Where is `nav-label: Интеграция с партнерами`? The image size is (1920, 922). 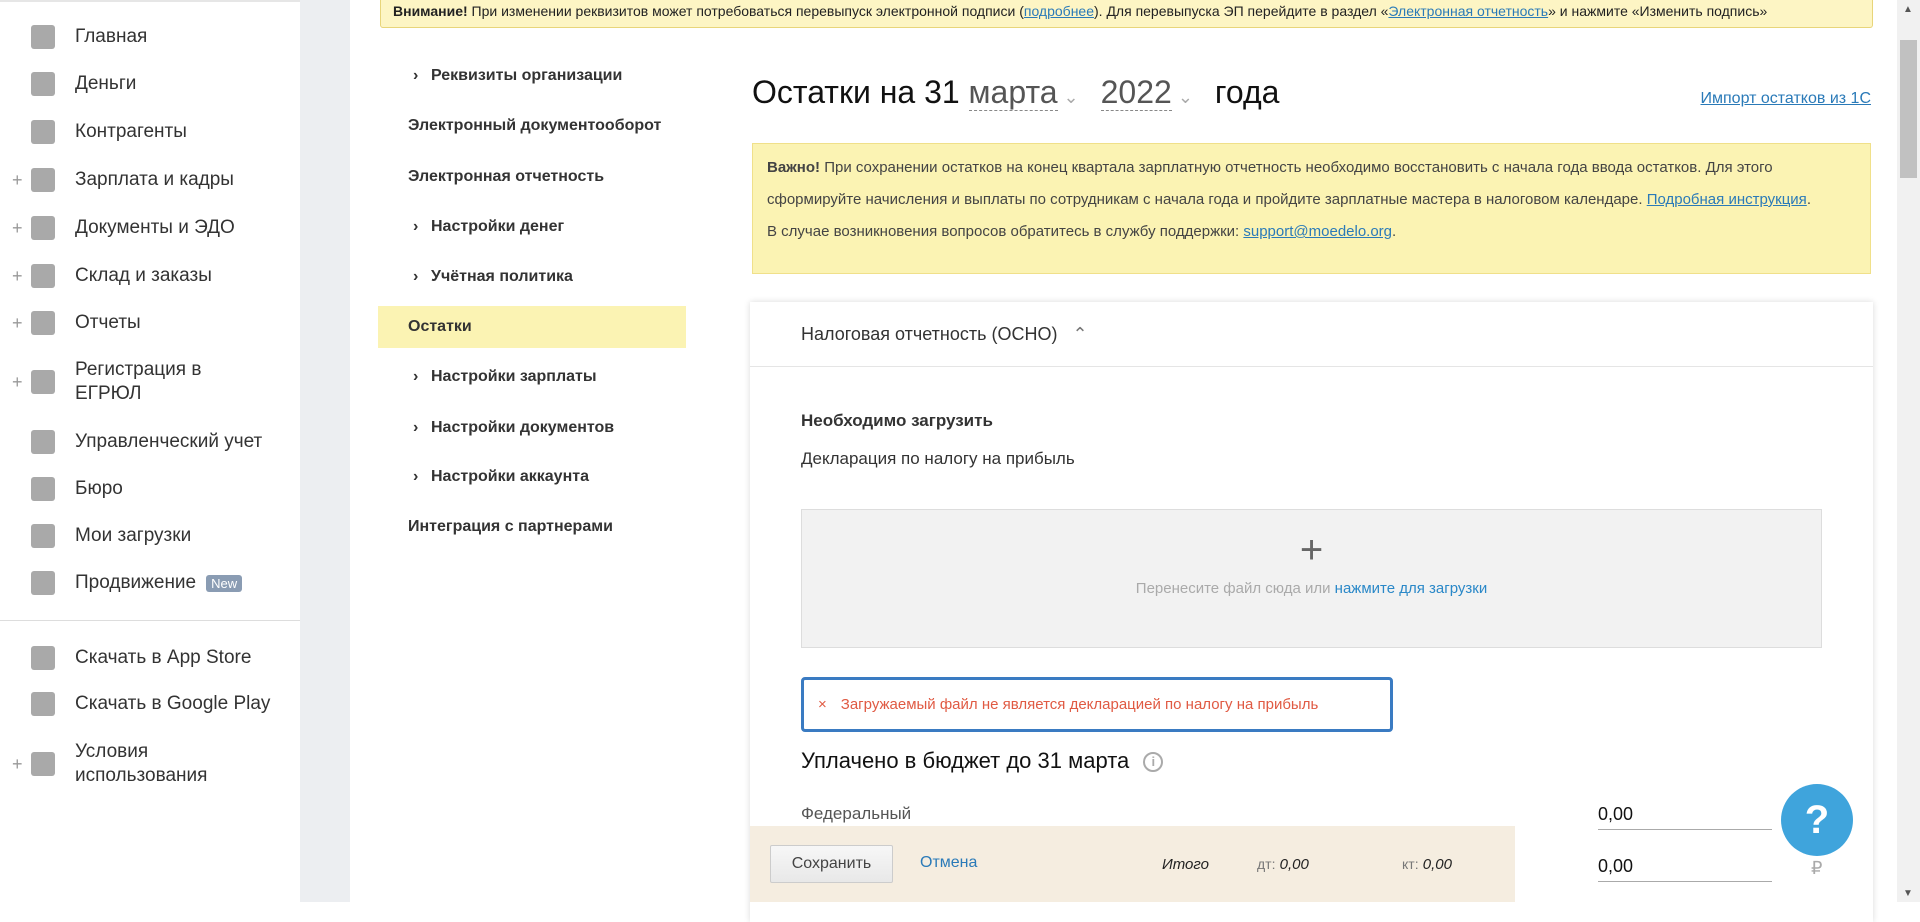 nav-label: Интеграция с партнерами is located at coordinates (510, 526).